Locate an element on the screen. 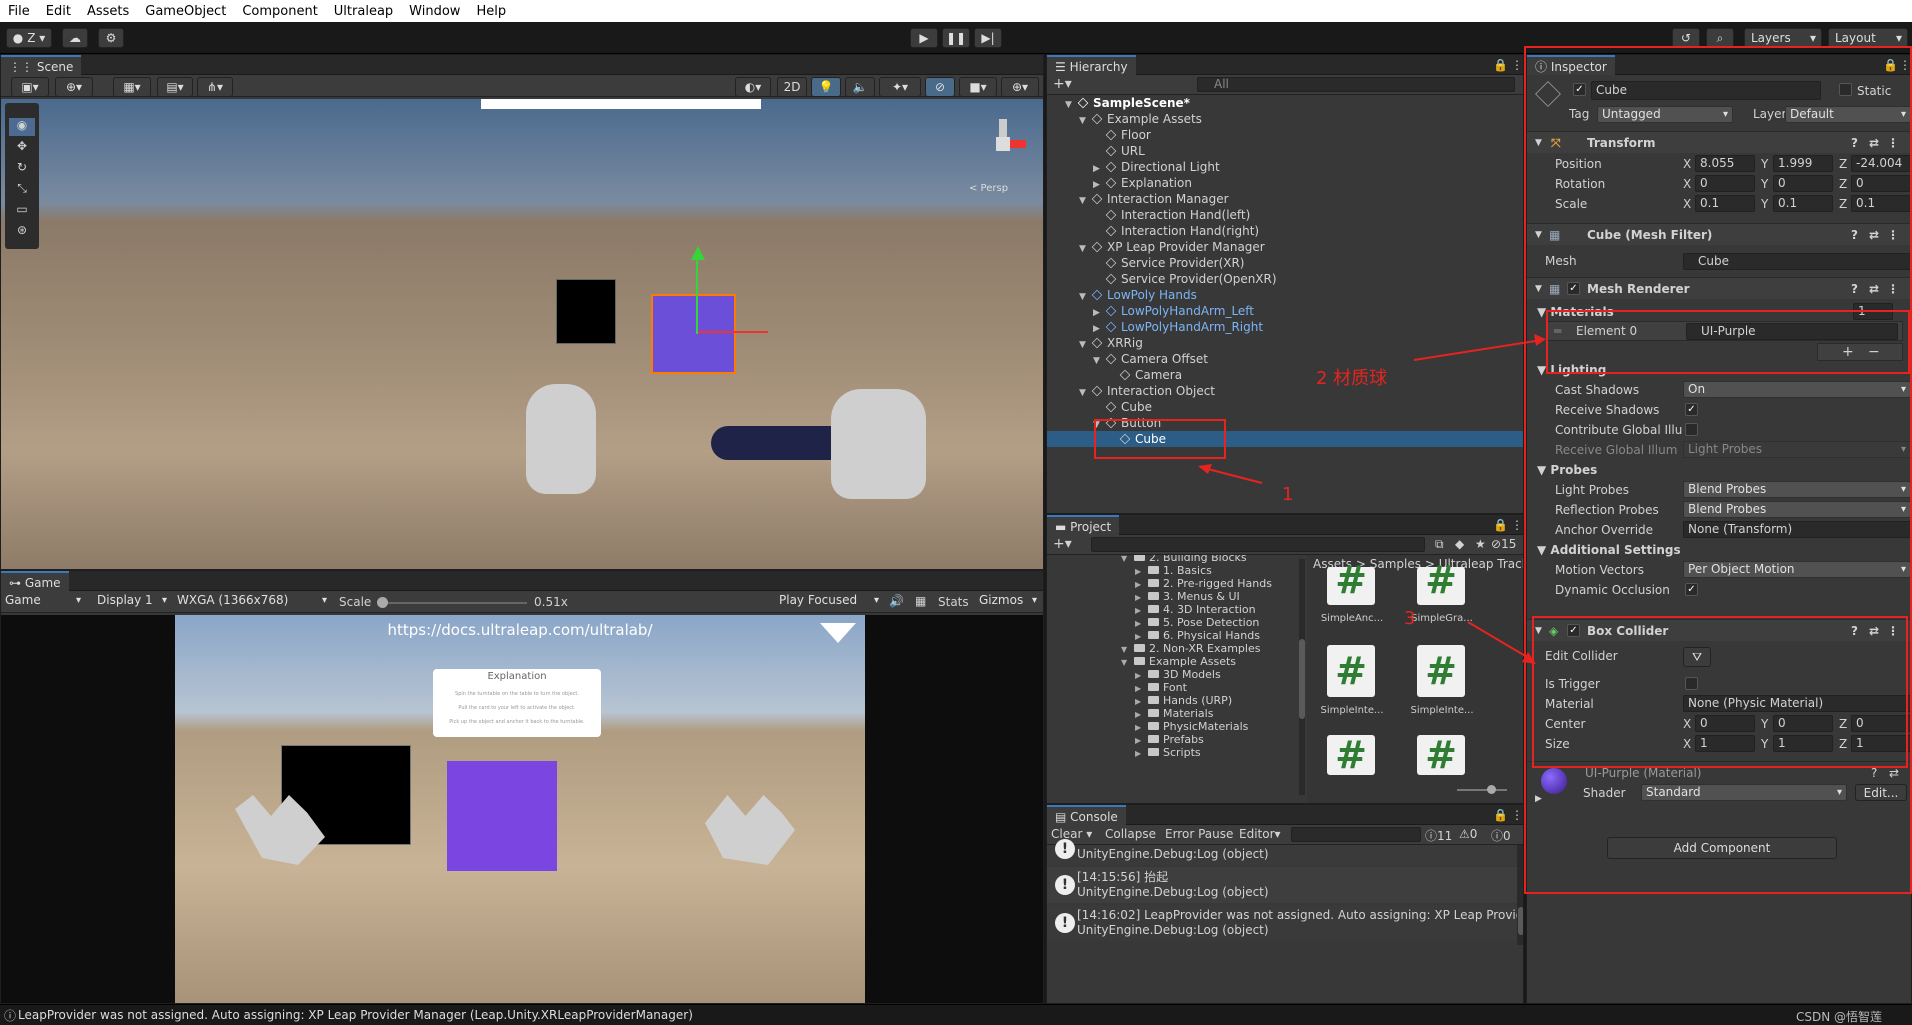 This screenshot has width=1912, height=1025. annotation-label-3: 3 is located at coordinates (1410, 618).